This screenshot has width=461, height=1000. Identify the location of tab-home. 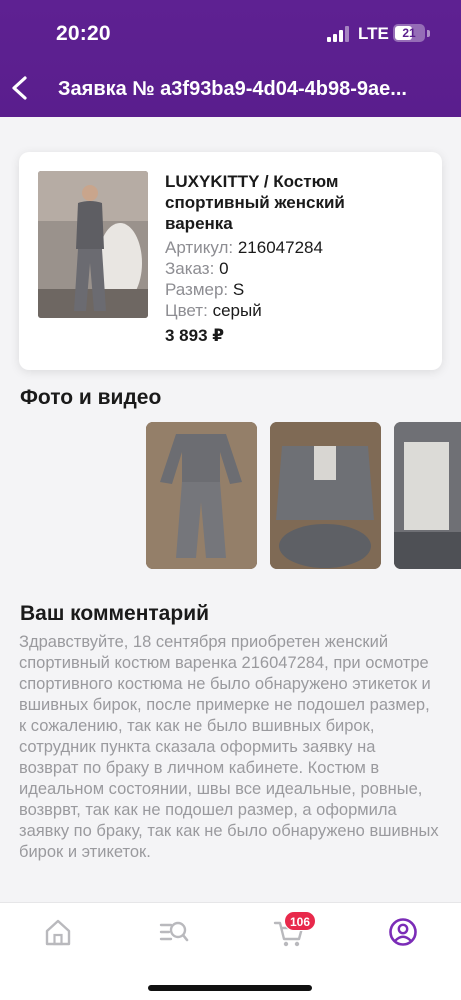
(58, 932).